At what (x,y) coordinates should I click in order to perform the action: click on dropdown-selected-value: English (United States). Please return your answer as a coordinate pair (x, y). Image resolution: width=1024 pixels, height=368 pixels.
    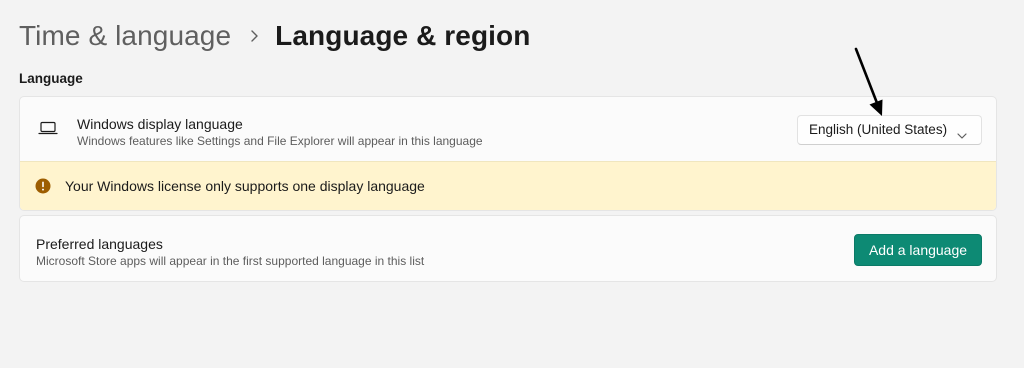
    Looking at the image, I should click on (878, 129).